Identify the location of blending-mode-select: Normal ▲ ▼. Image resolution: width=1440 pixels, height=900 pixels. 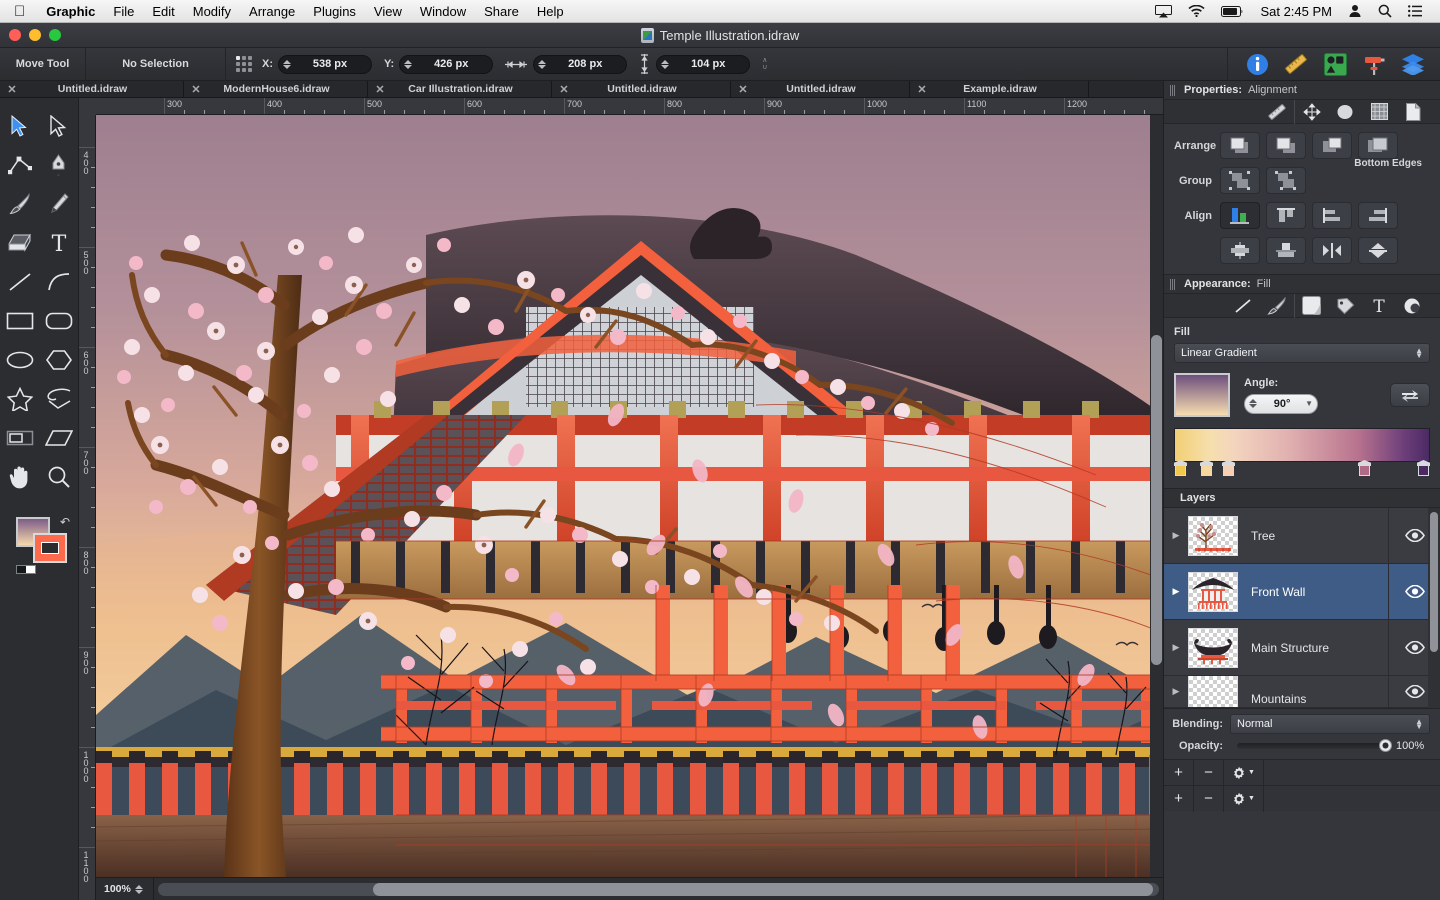
(1330, 724).